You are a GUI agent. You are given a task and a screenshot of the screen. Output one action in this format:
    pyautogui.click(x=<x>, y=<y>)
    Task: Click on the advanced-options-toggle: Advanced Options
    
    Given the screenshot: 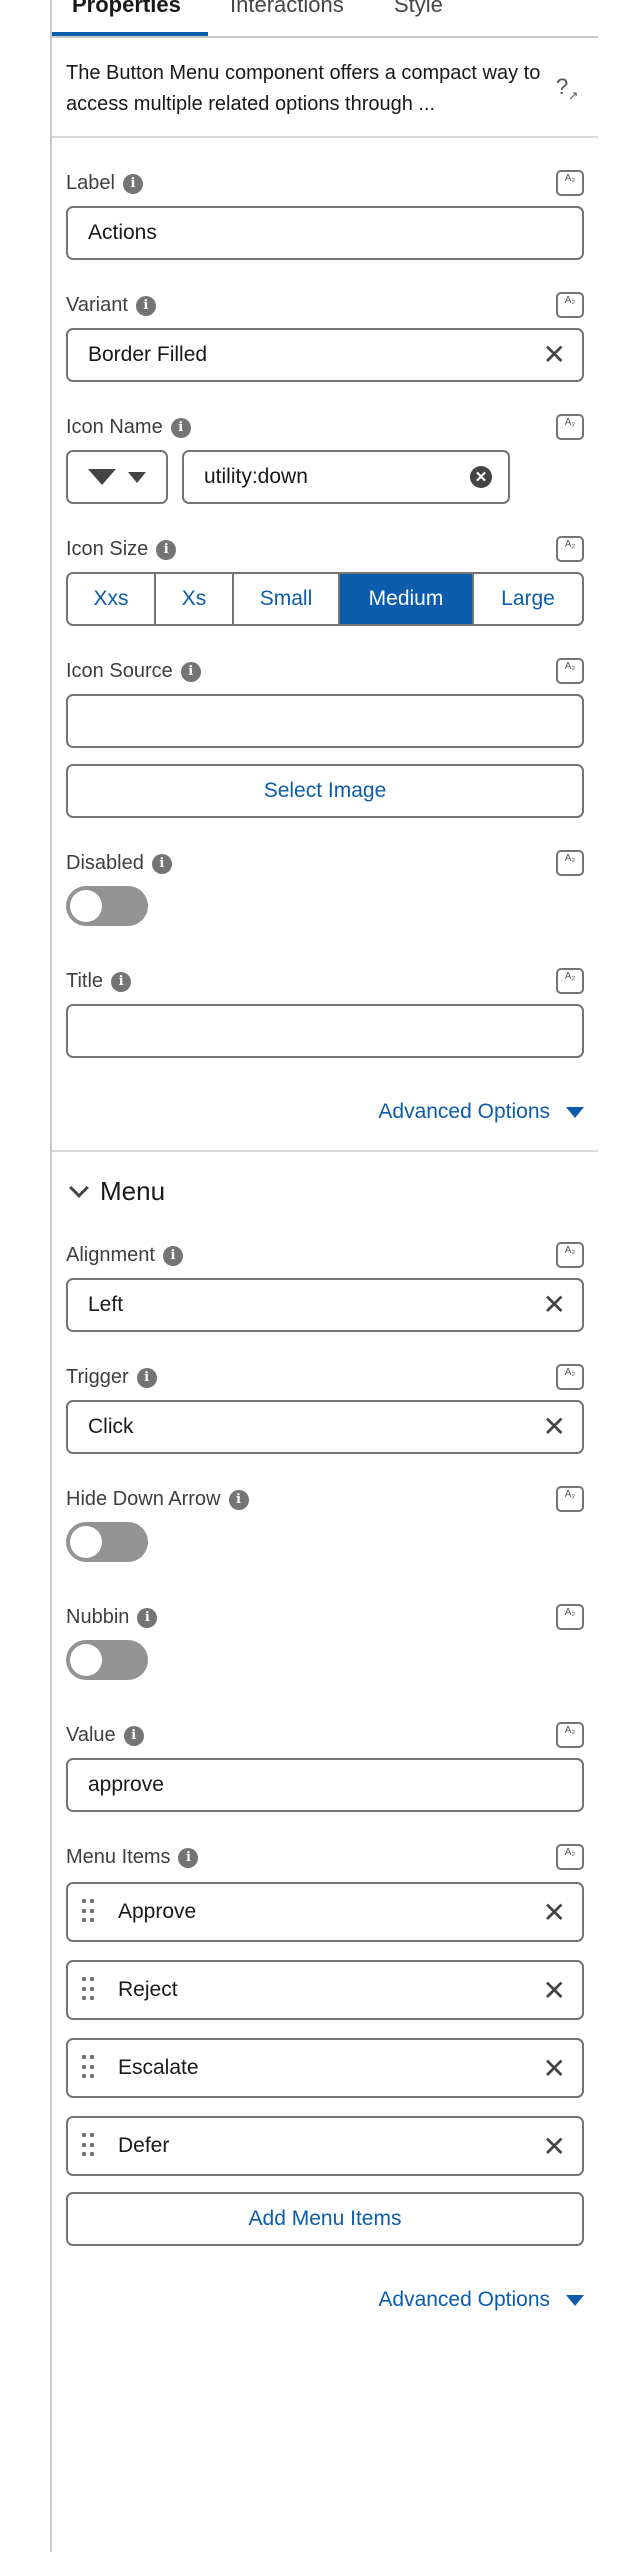 What is the action you would take?
    pyautogui.click(x=481, y=1112)
    